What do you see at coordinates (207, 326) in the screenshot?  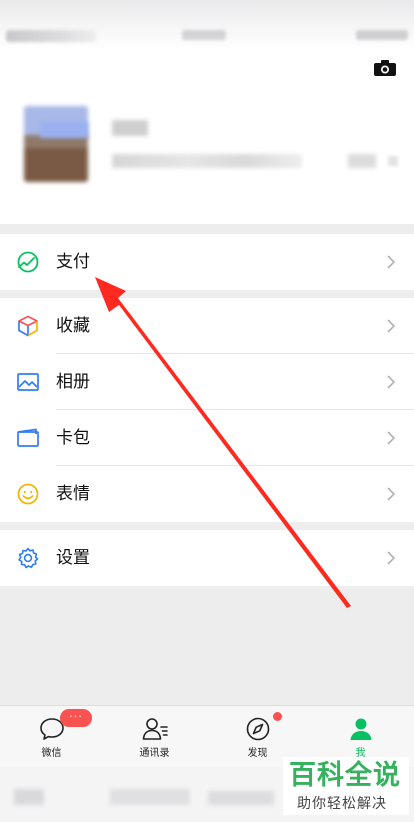 I see `menu-item-favorites: 收藏` at bounding box center [207, 326].